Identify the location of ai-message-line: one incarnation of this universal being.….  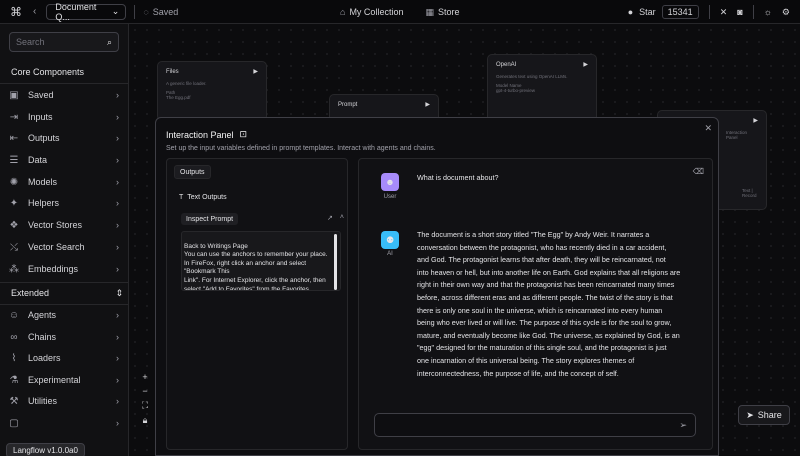
(526, 360).